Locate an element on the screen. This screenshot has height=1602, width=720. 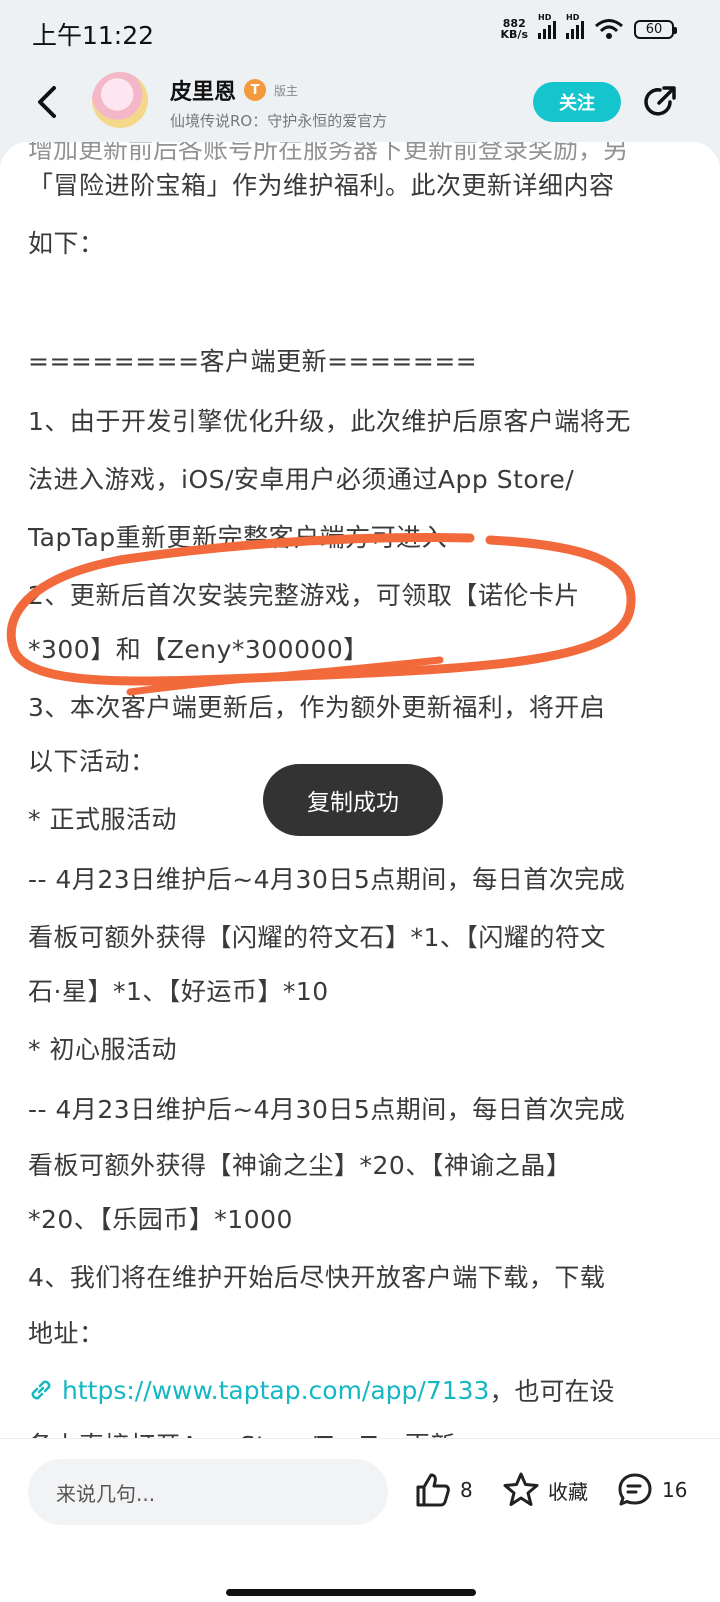
download-link: https://www.taptap.com/app/7133 is located at coordinates (275, 1390).